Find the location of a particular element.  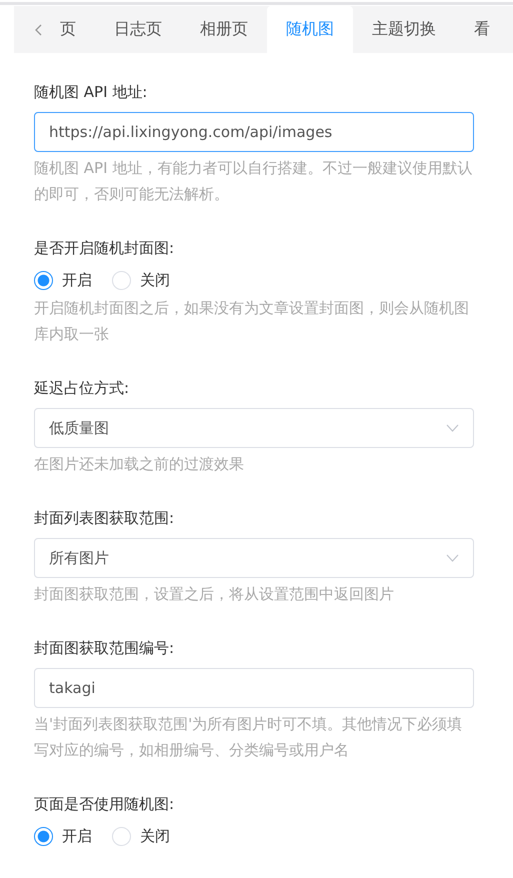

field-label: 页面是否使用随机图: is located at coordinates (105, 804).